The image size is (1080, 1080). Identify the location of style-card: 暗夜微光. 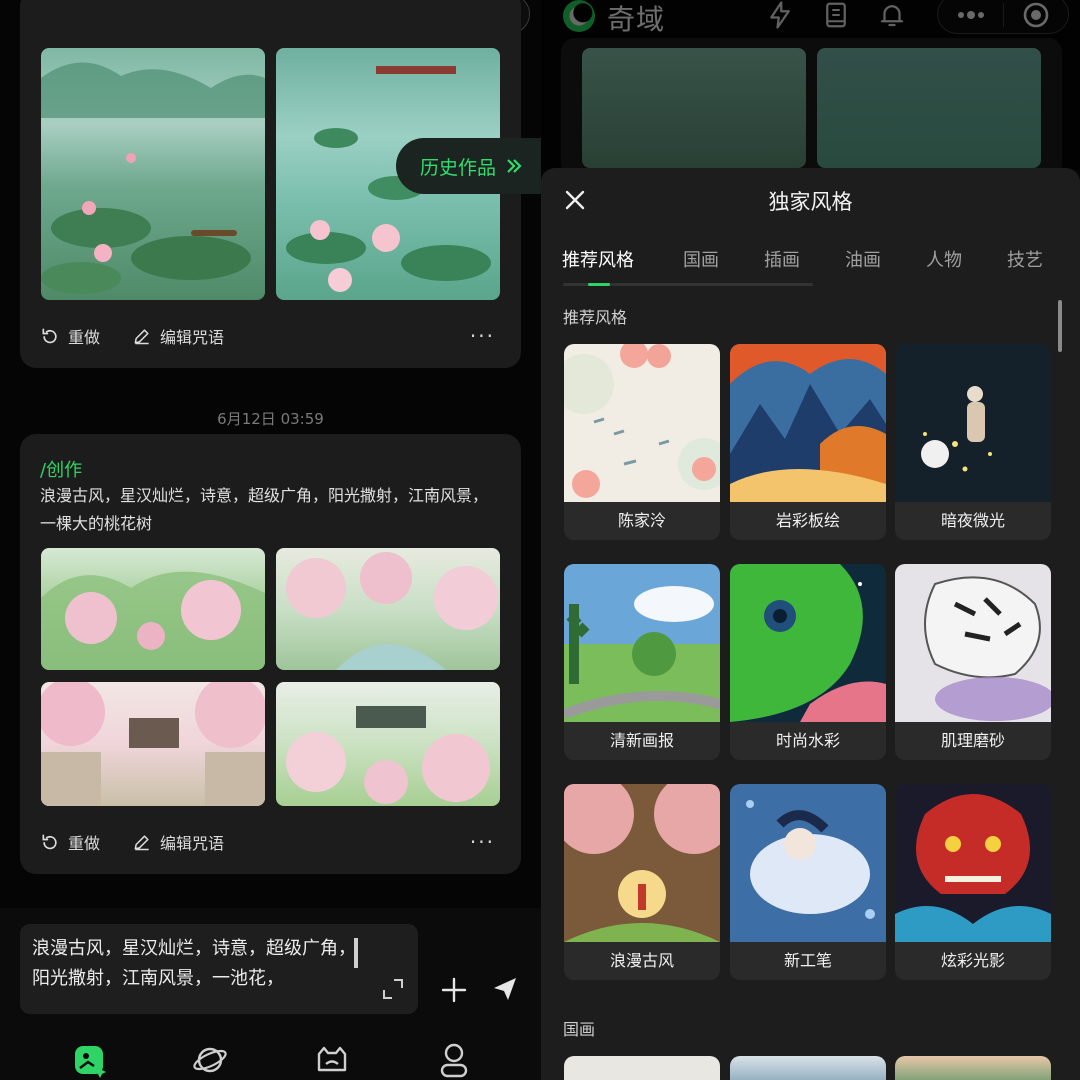
(973, 442).